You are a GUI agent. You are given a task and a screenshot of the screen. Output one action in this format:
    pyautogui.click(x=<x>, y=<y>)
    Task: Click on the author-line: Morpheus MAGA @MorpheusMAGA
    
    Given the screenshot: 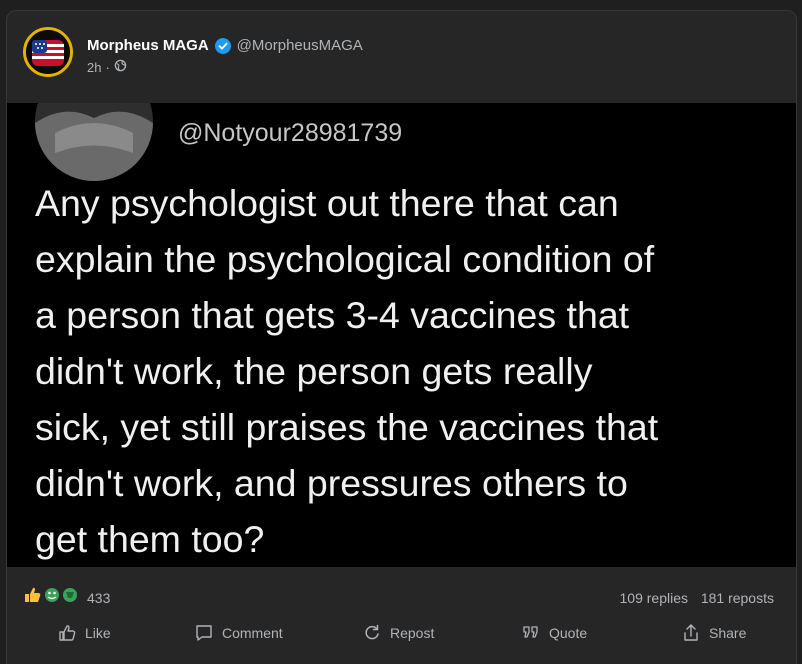 What is the action you would take?
    pyautogui.click(x=225, y=45)
    